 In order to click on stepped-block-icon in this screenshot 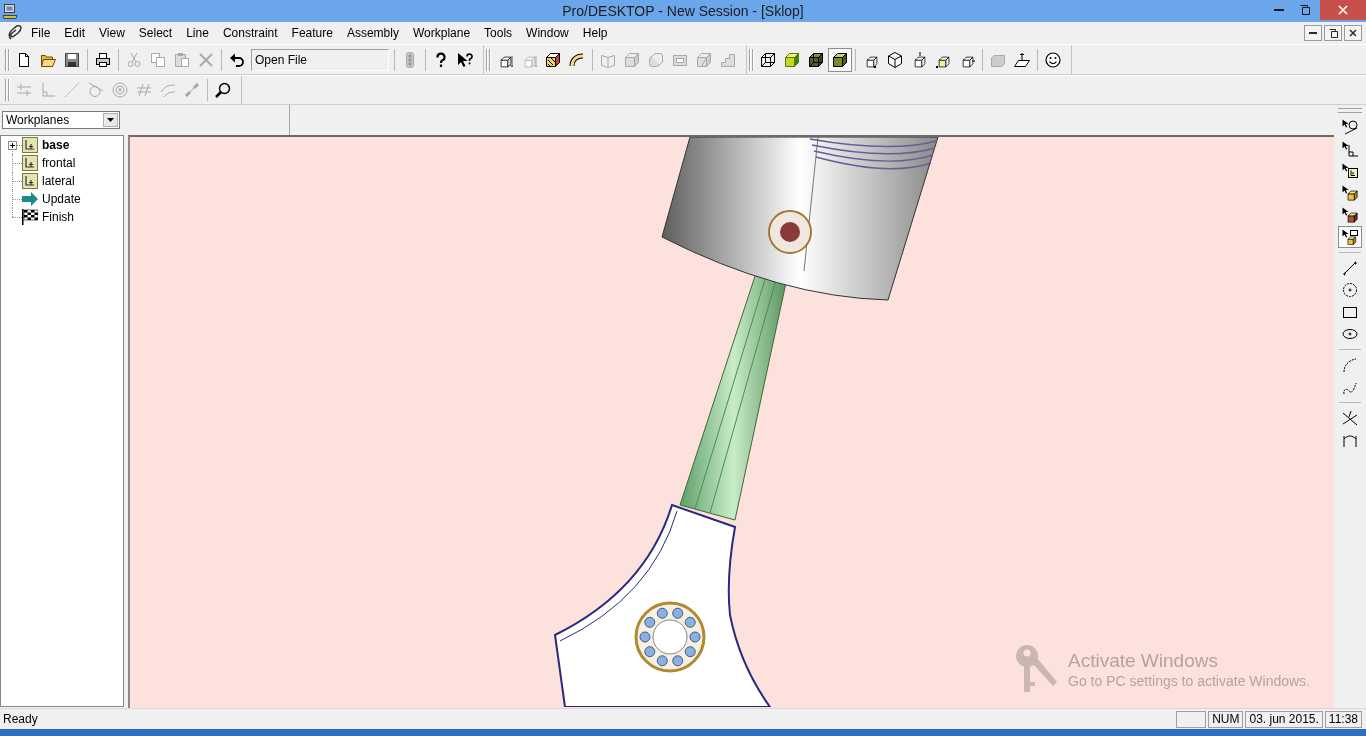, I will do `click(728, 59)`.